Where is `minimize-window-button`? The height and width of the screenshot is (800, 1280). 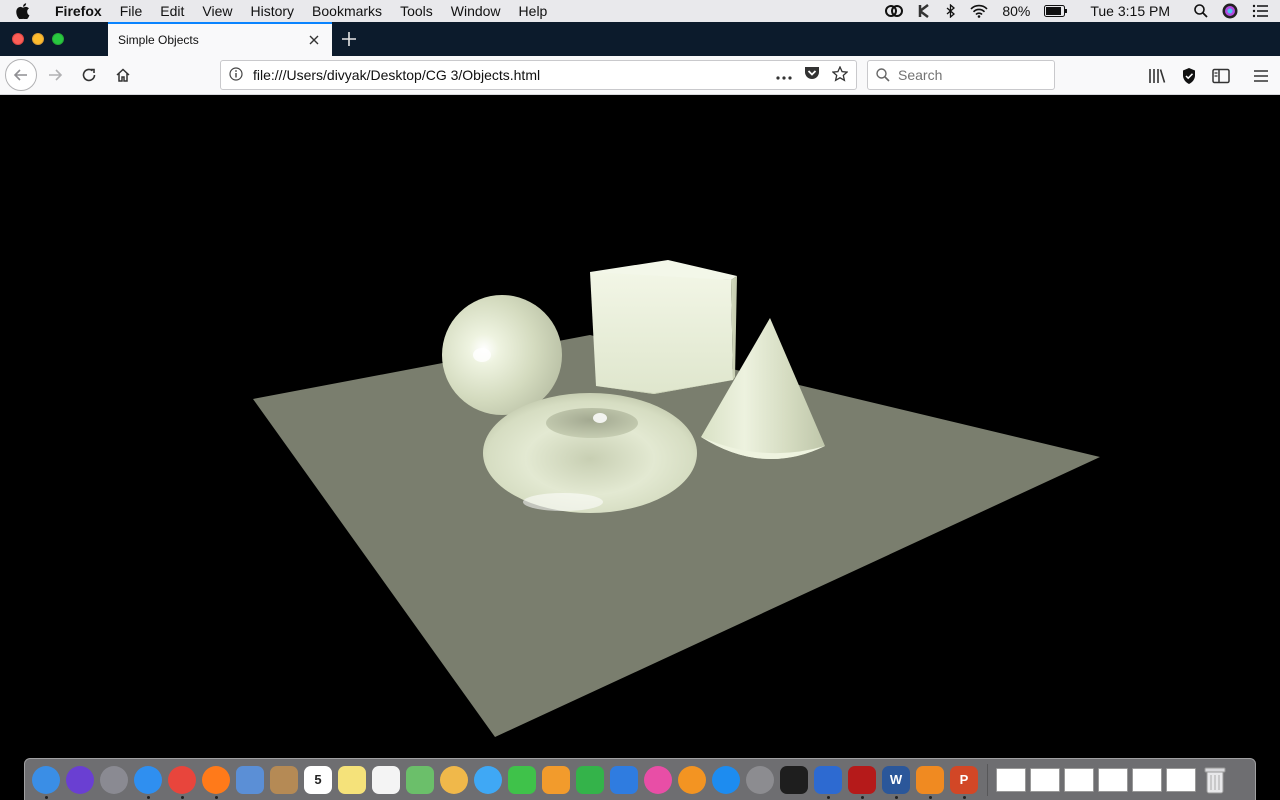 minimize-window-button is located at coordinates (38, 39).